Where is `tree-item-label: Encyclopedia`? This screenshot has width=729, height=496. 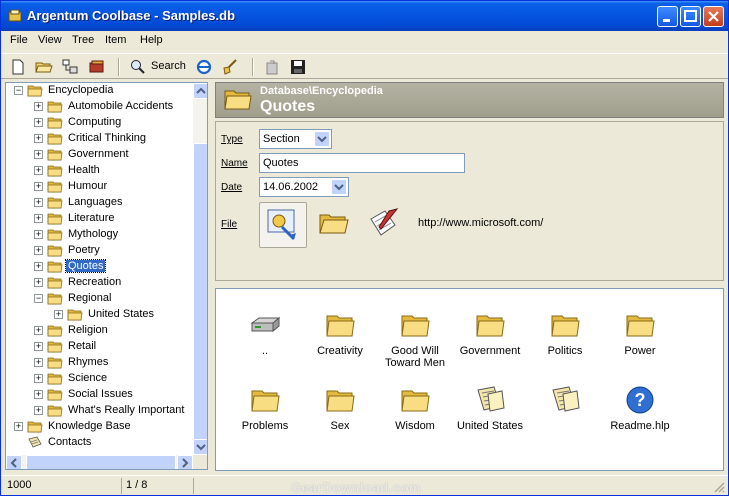
tree-item-label: Encyclopedia is located at coordinates (81, 90).